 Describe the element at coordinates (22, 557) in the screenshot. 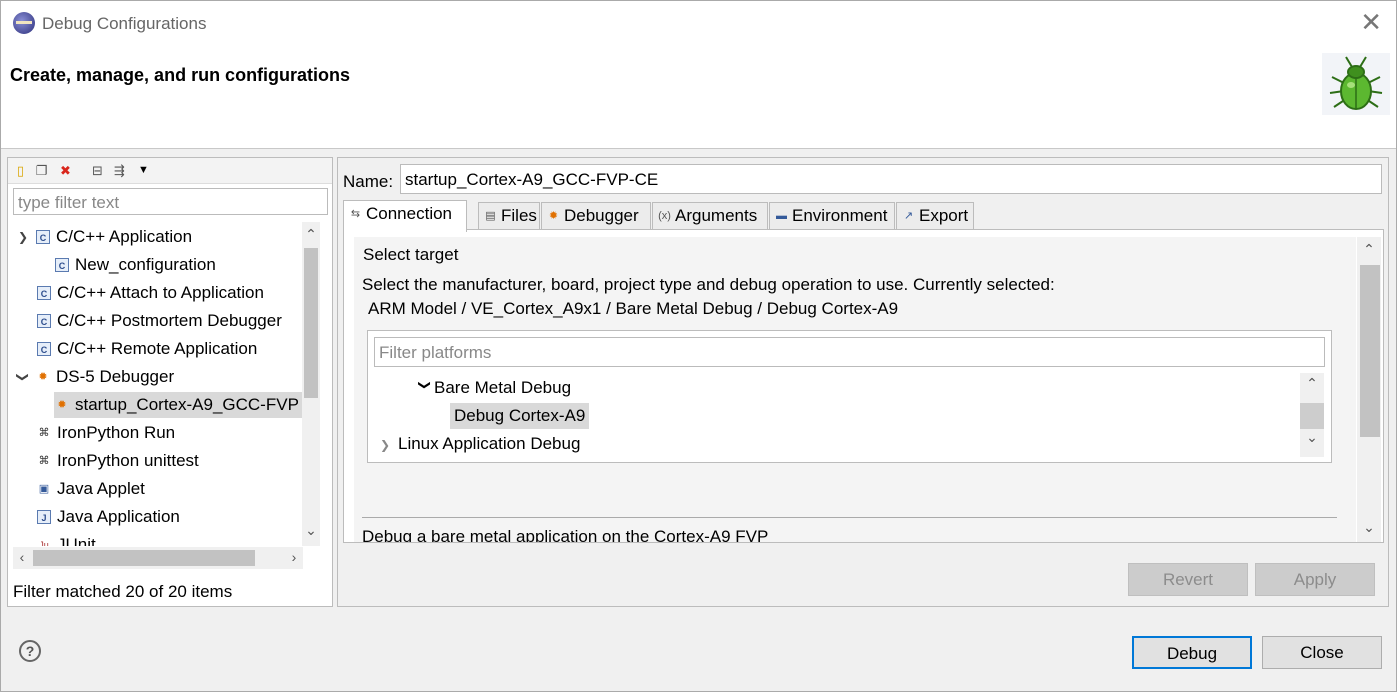

I see `scroll-left-icon: ‹` at that location.